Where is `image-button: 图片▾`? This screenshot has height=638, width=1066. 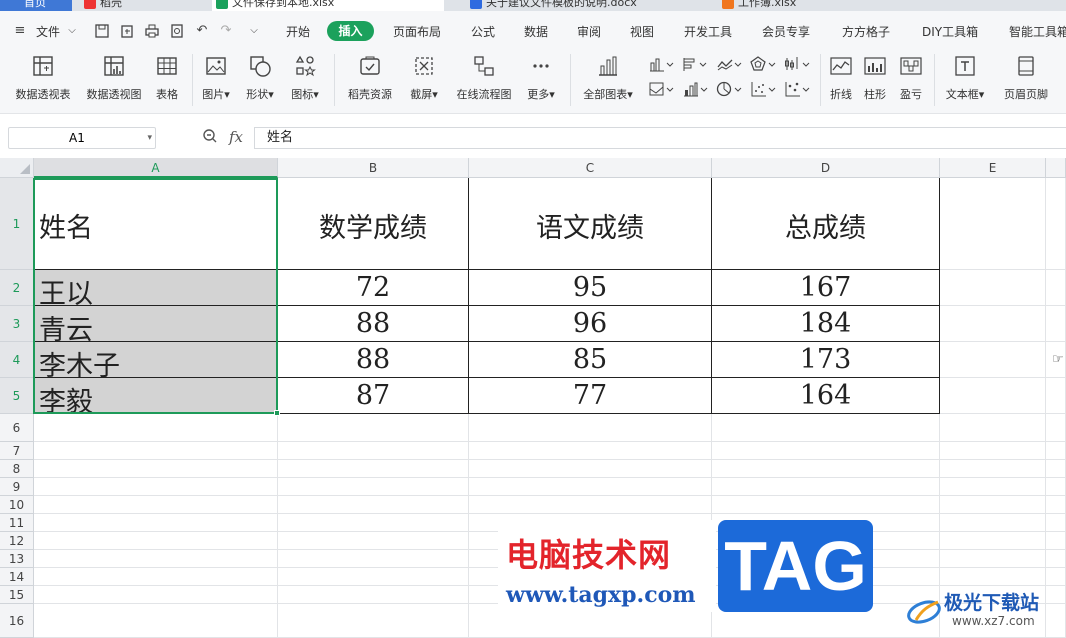 image-button: 图片▾ is located at coordinates (216, 78).